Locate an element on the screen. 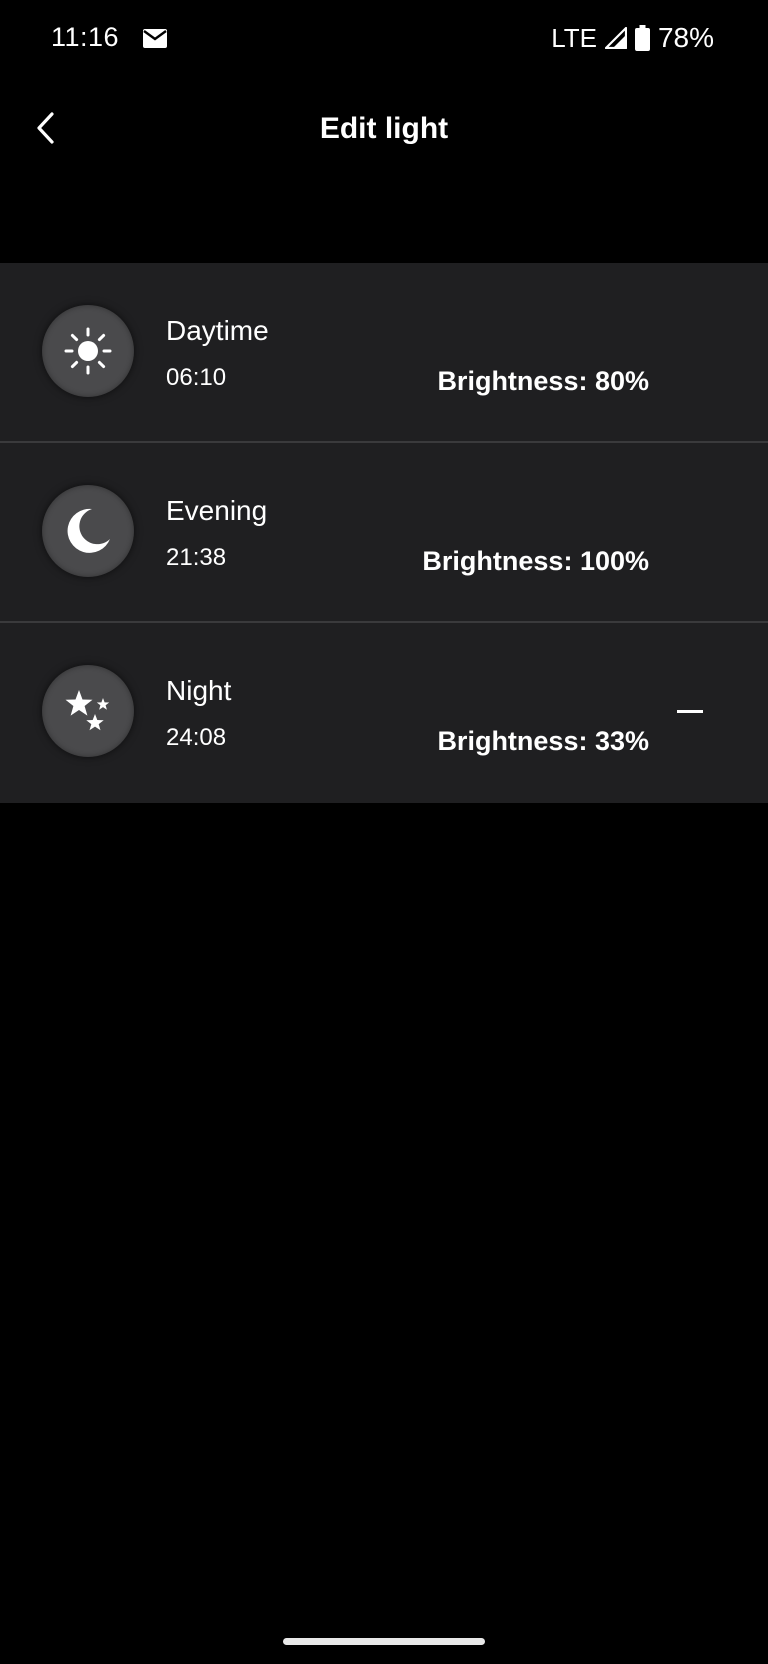  light-brightness: Brightness: 100% is located at coordinates (535, 561).